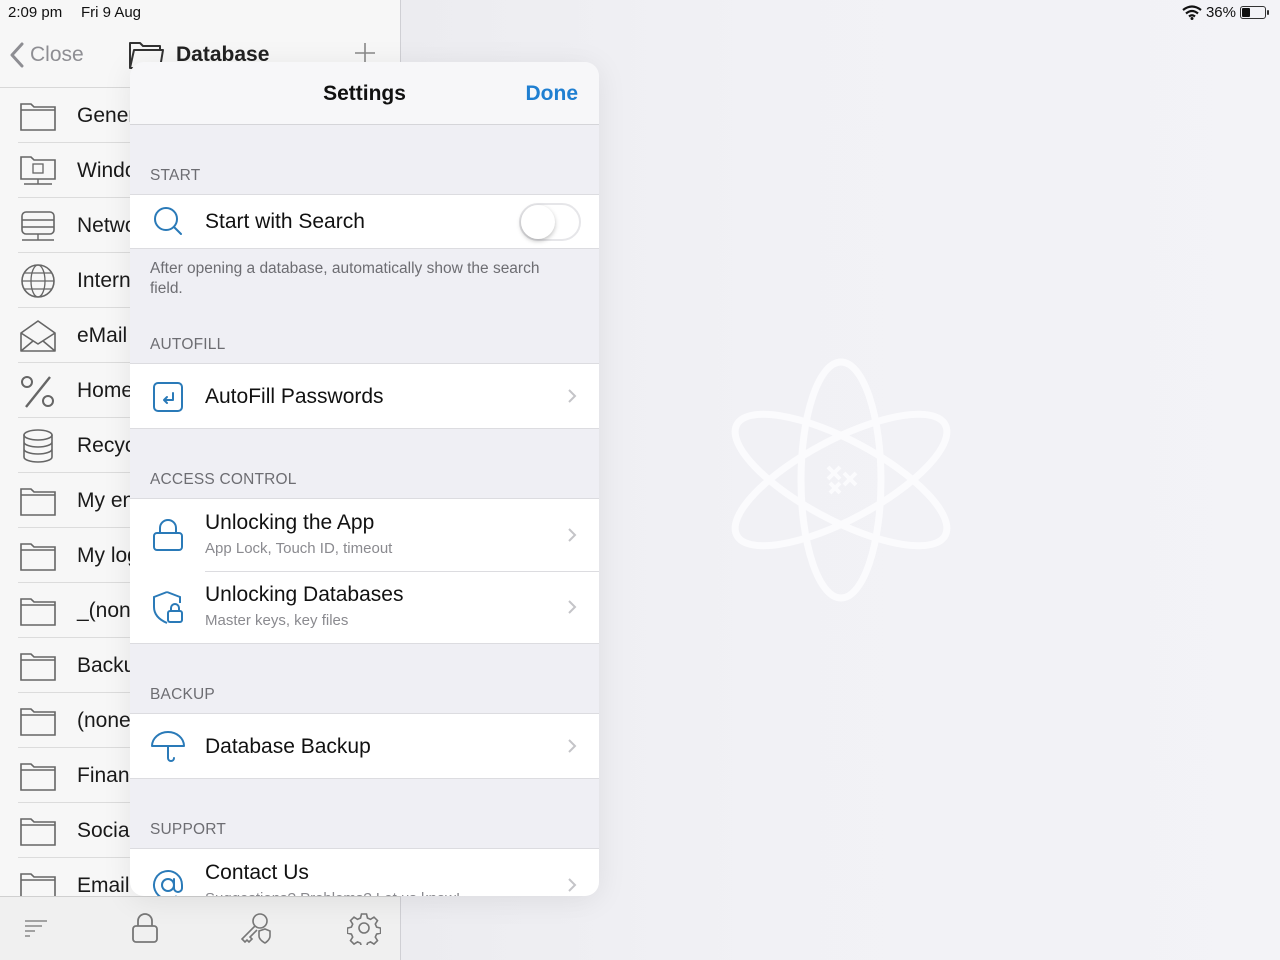 The height and width of the screenshot is (960, 1280). What do you see at coordinates (17, 55) in the screenshot?
I see `chevron-left-icon` at bounding box center [17, 55].